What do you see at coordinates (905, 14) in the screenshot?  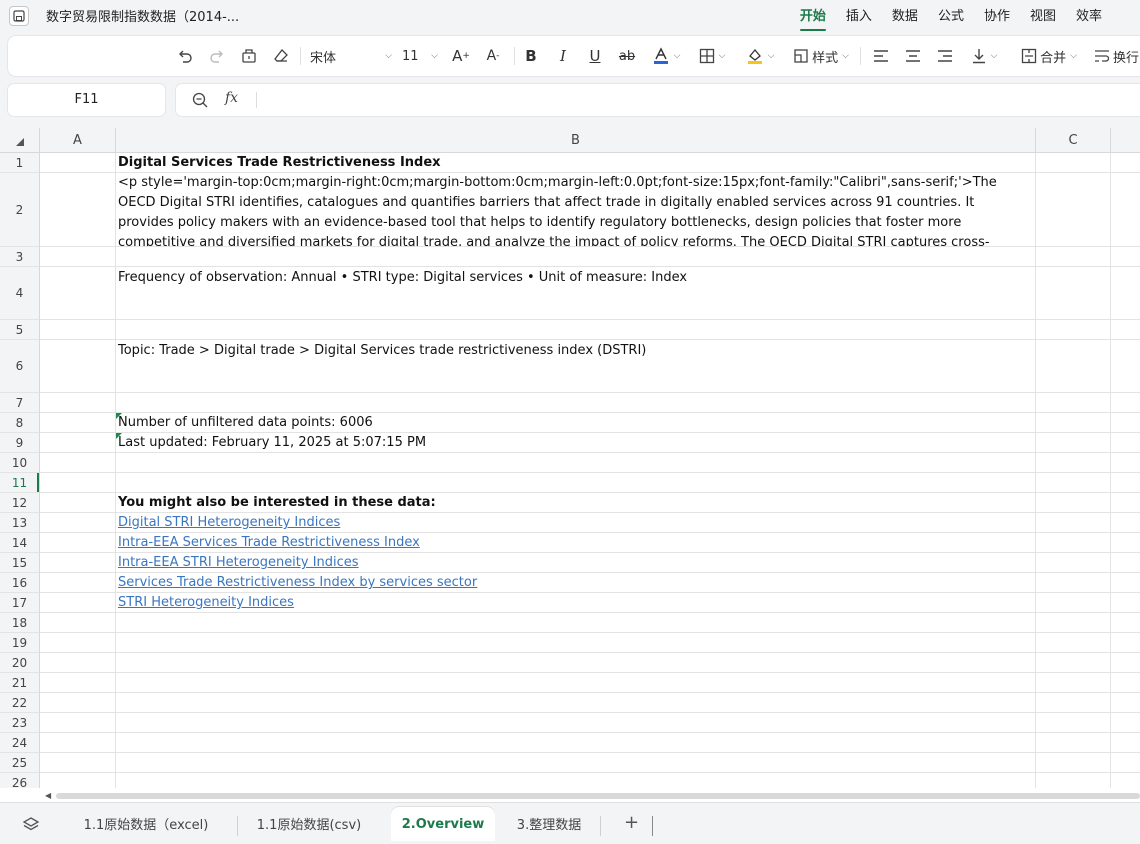 I see `menu-data: 数据` at bounding box center [905, 14].